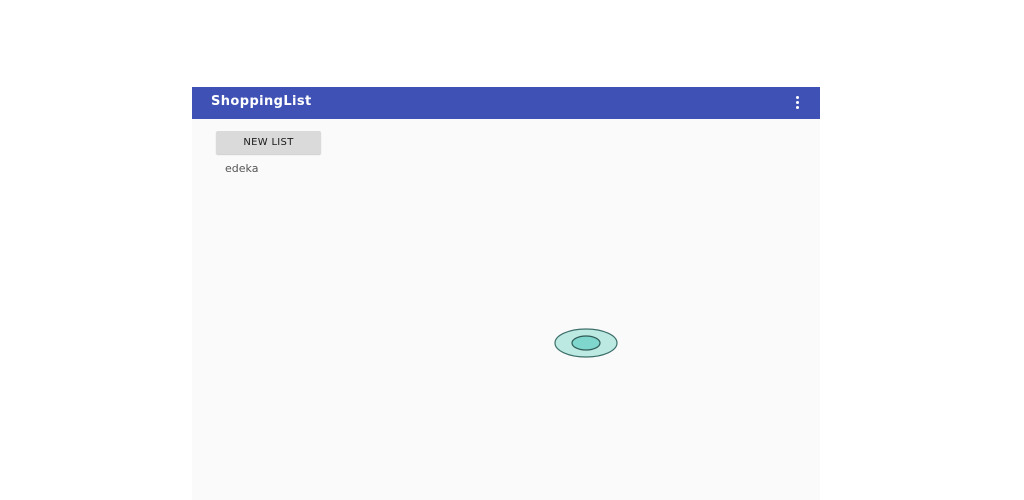 This screenshot has width=1024, height=500. What do you see at coordinates (268, 142) in the screenshot?
I see `new-list-button: NEW LIST` at bounding box center [268, 142].